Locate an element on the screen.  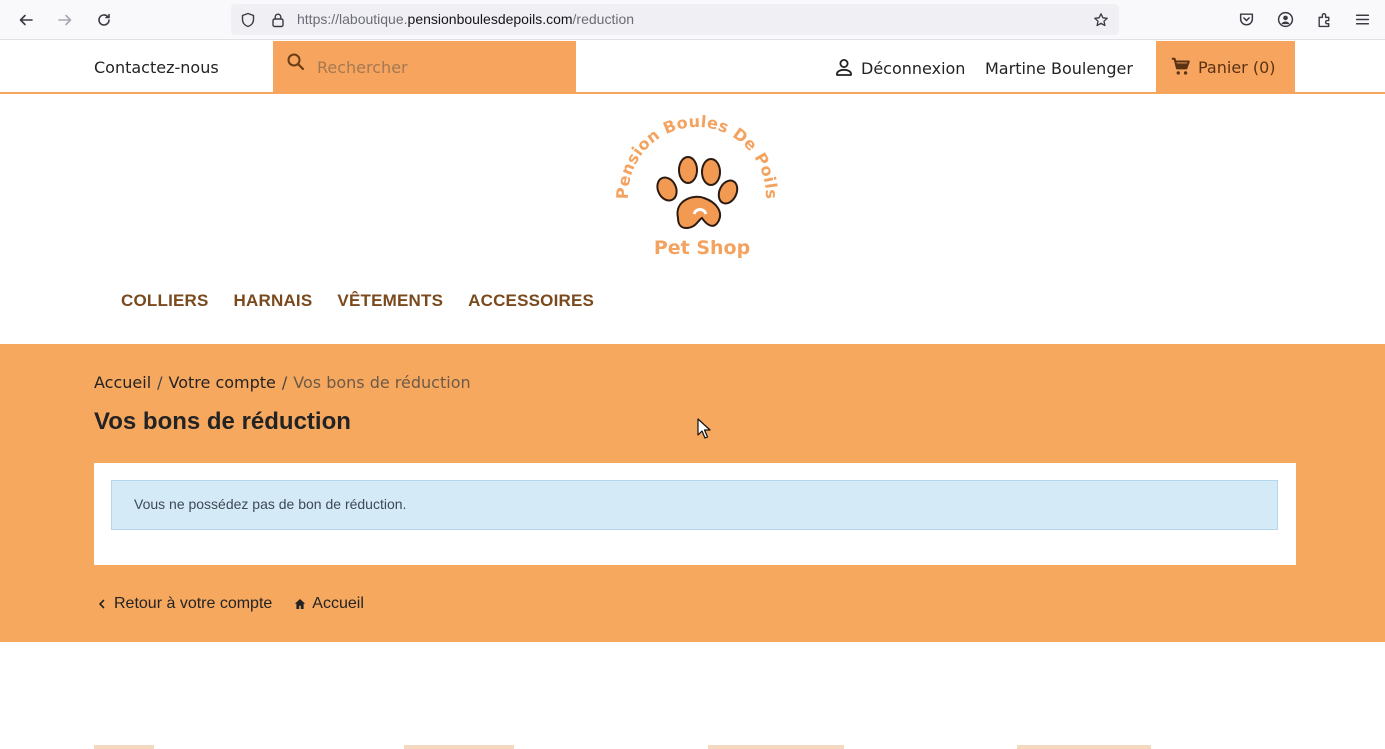
reload-icon is located at coordinates (104, 20).